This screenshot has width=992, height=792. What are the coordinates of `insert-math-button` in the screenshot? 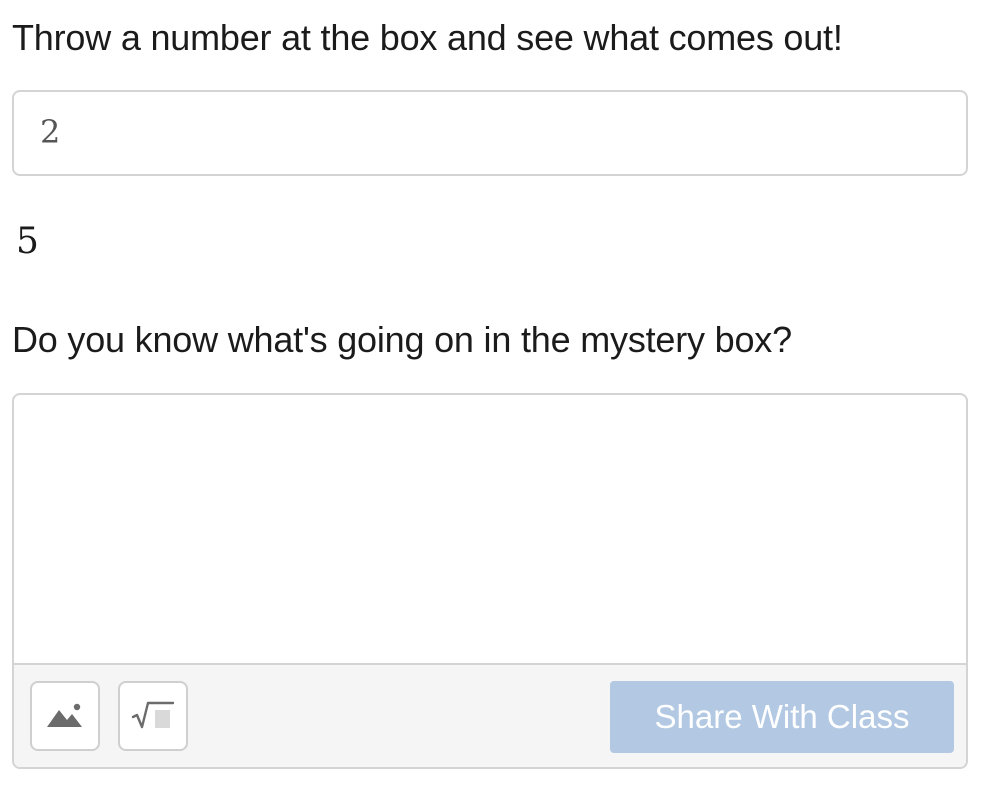 It's located at (153, 716).